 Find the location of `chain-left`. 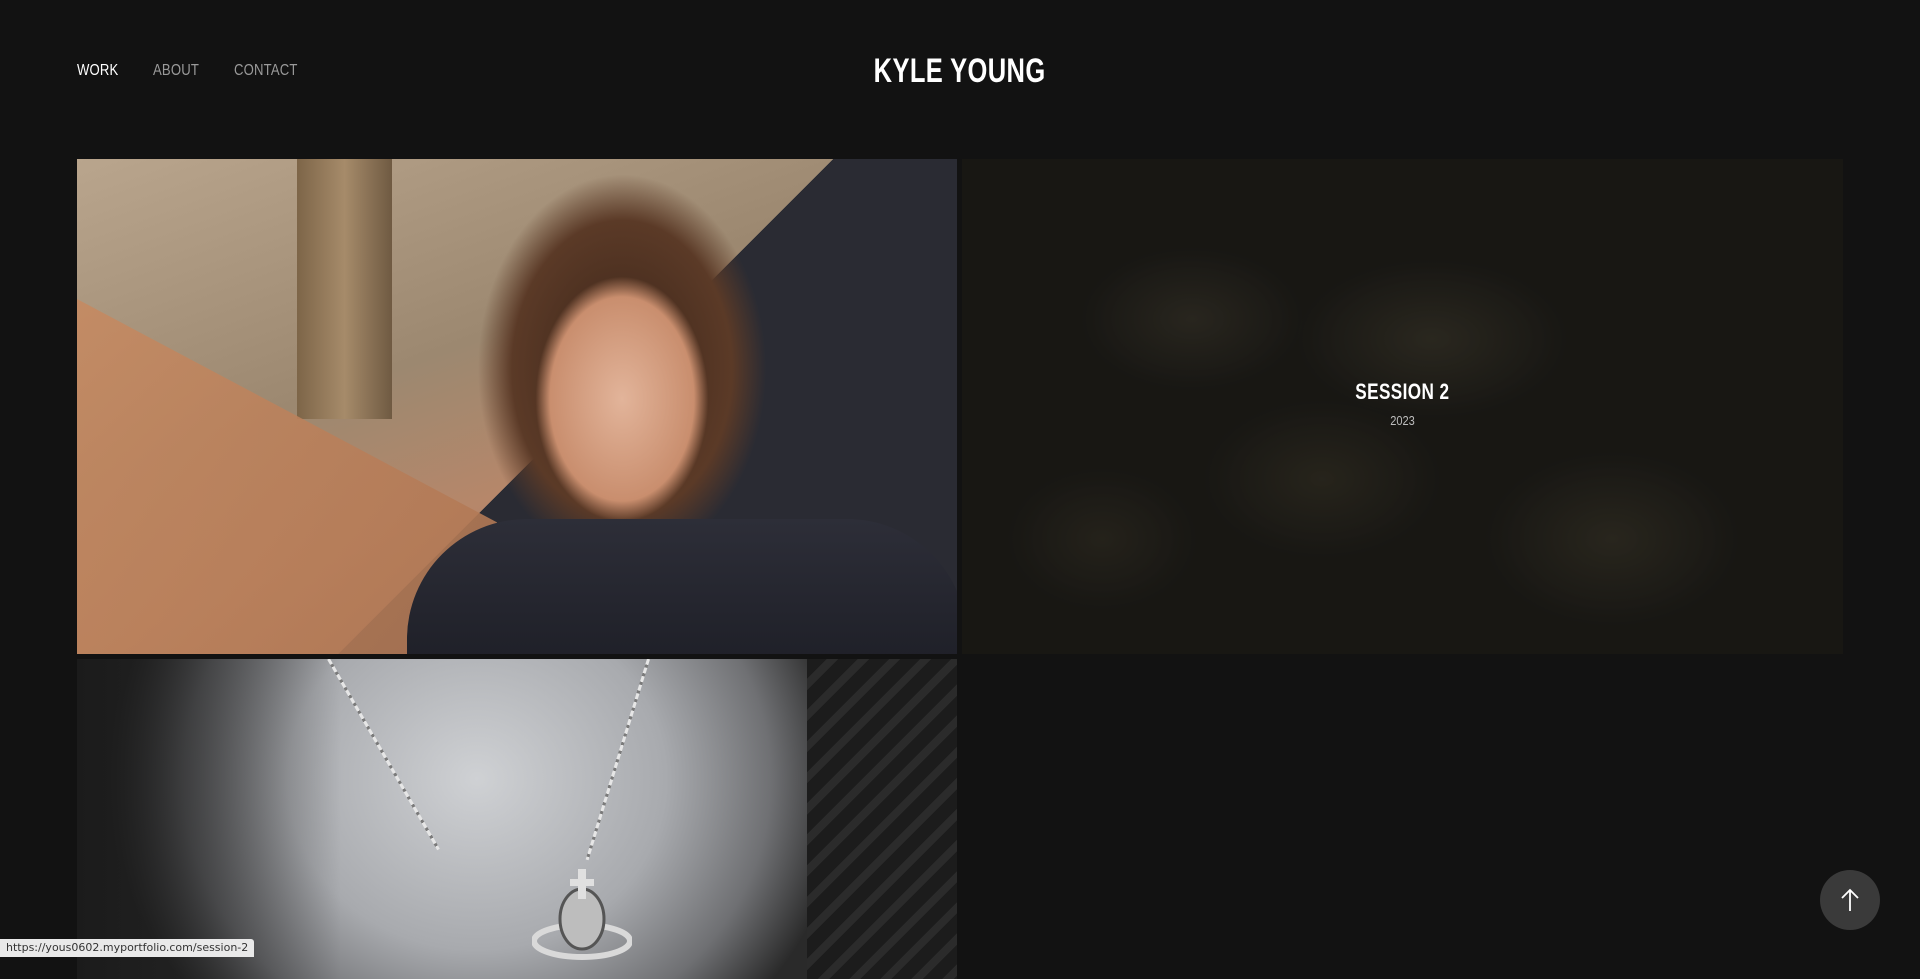

chain-left is located at coordinates (383, 755).